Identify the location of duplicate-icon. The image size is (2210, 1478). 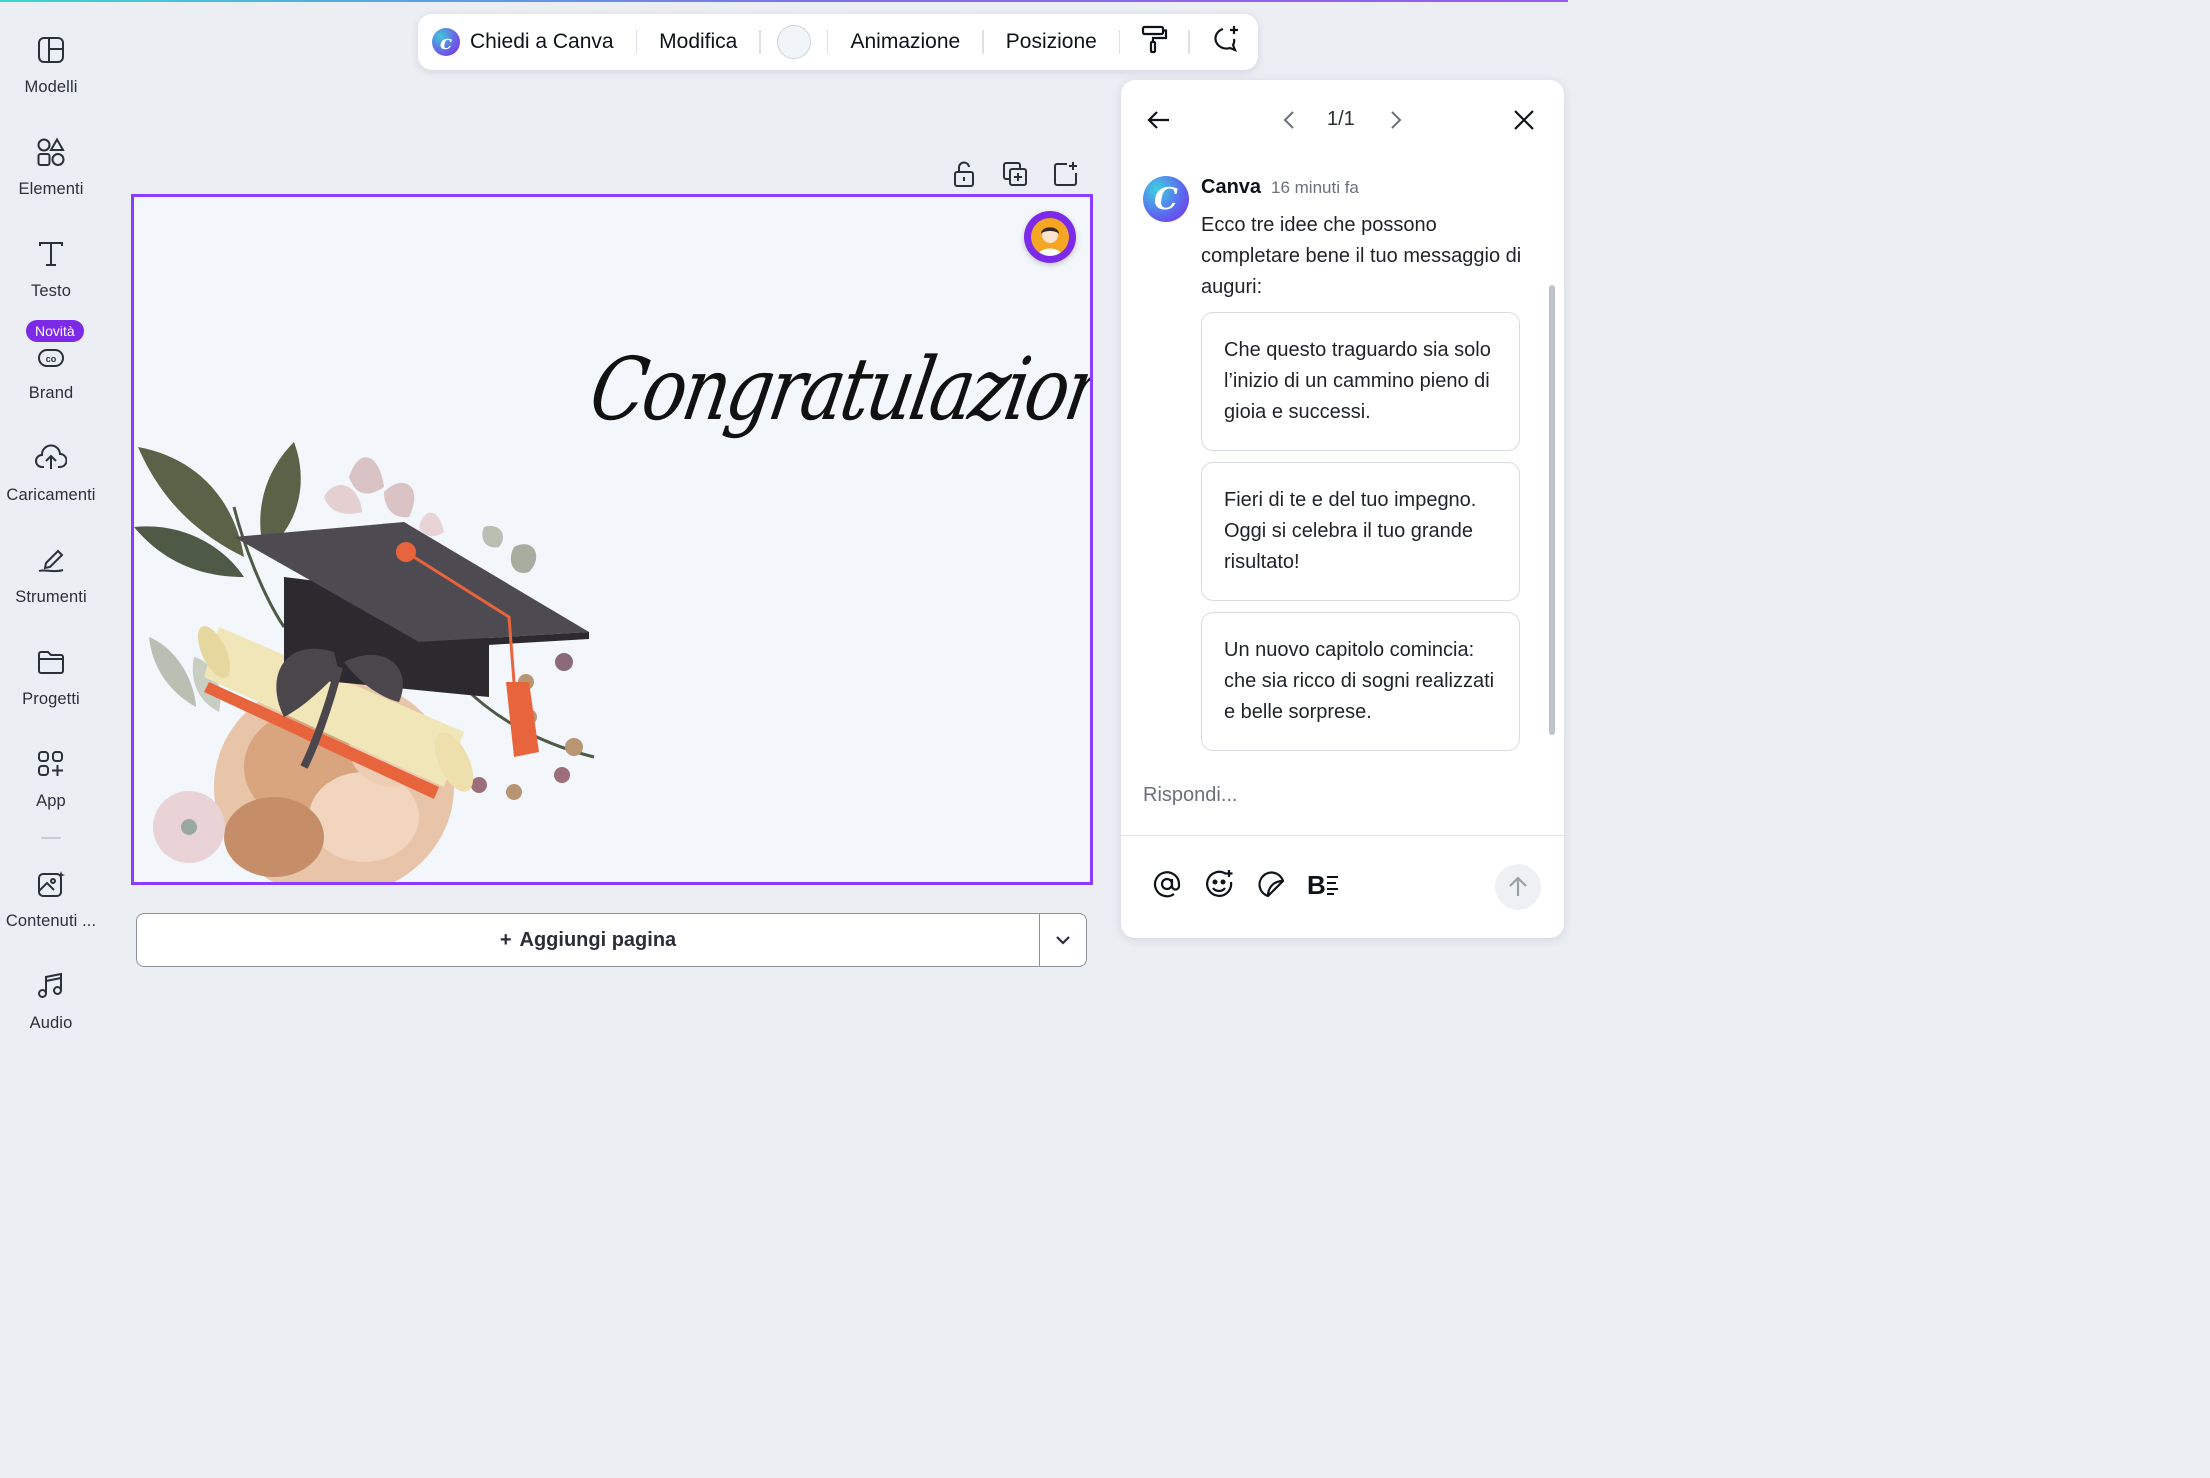
(1015, 174).